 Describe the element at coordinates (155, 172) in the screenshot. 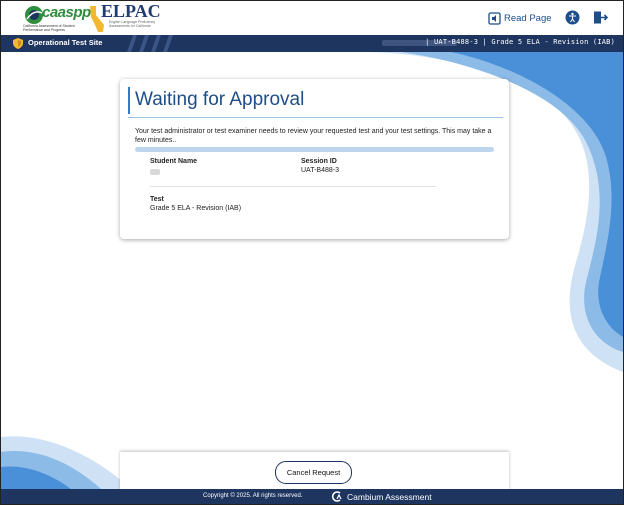

I see `student-name-value` at that location.